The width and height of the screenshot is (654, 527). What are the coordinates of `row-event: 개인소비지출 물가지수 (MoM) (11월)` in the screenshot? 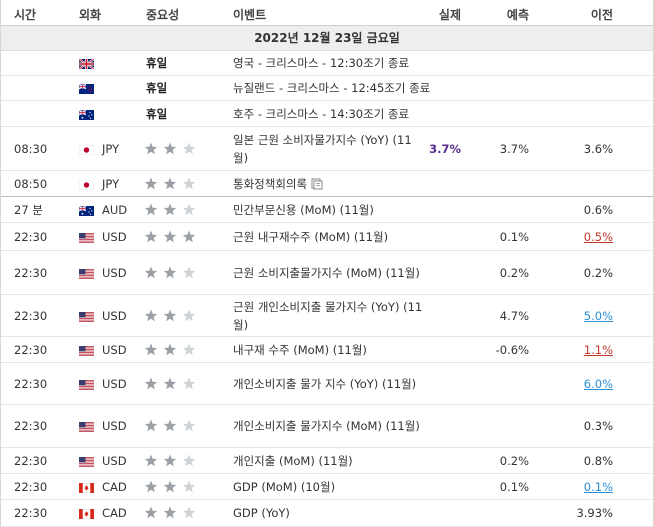 It's located at (328, 426).